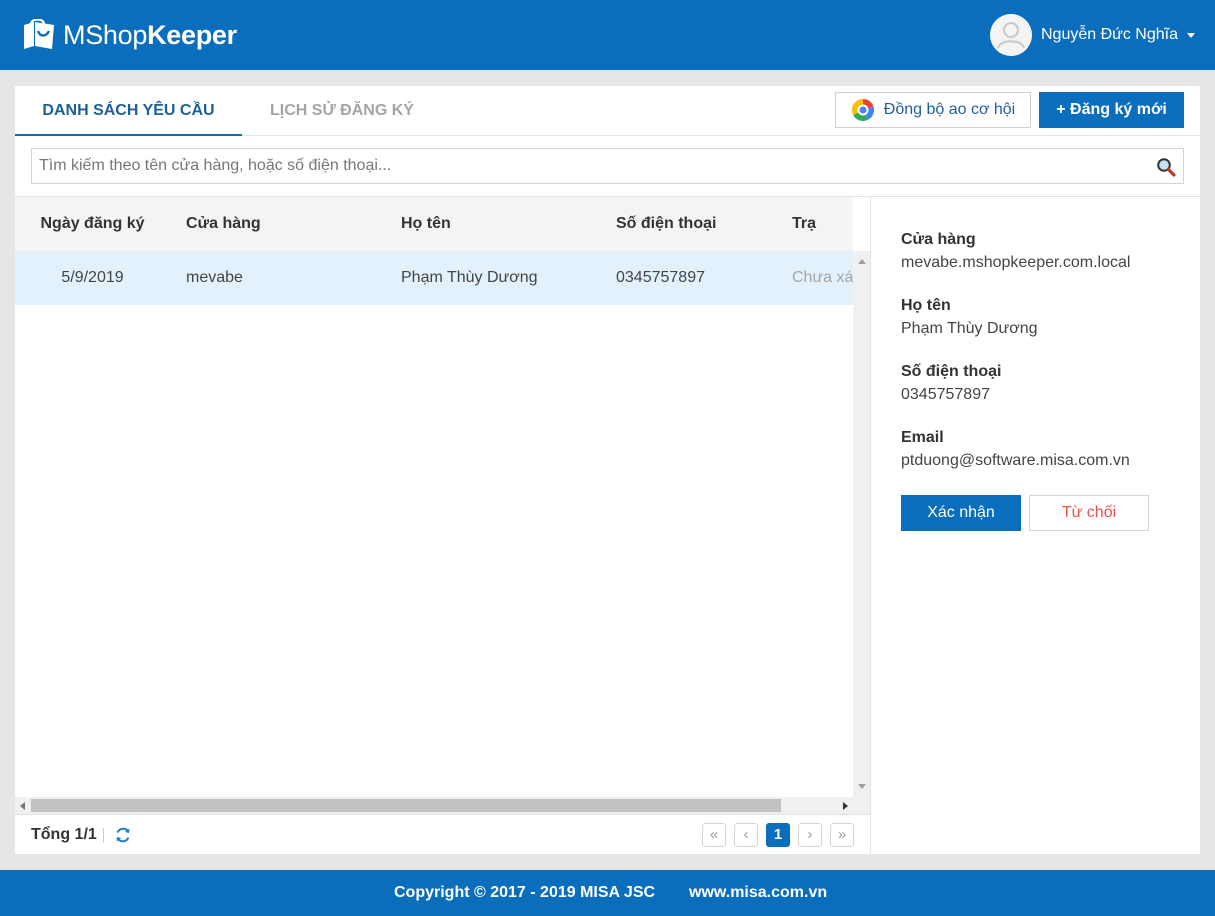 The image size is (1215, 916). What do you see at coordinates (949, 109) in the screenshot?
I see `sync-button-label: Đồng bộ ao cơ hội` at bounding box center [949, 109].